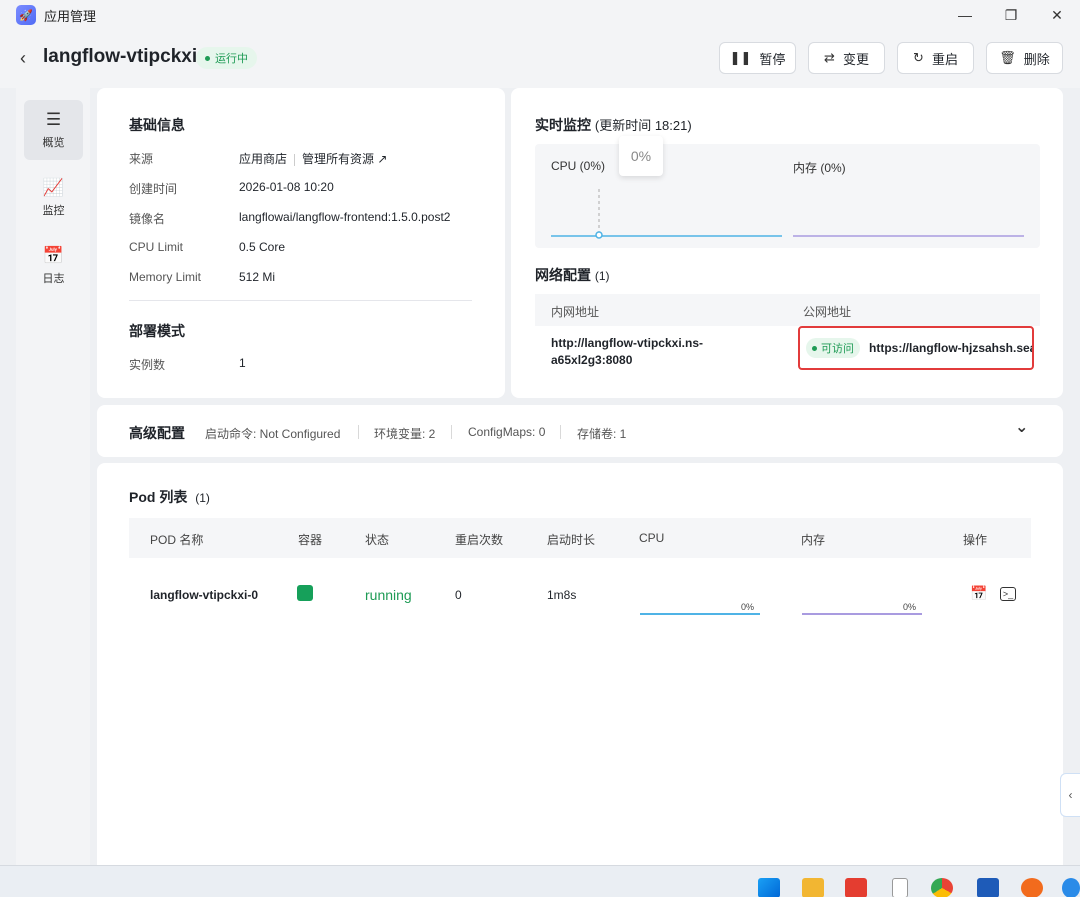 The image size is (1080, 897). What do you see at coordinates (787, 214) in the screenshot?
I see `monitor-sparklines` at bounding box center [787, 214].